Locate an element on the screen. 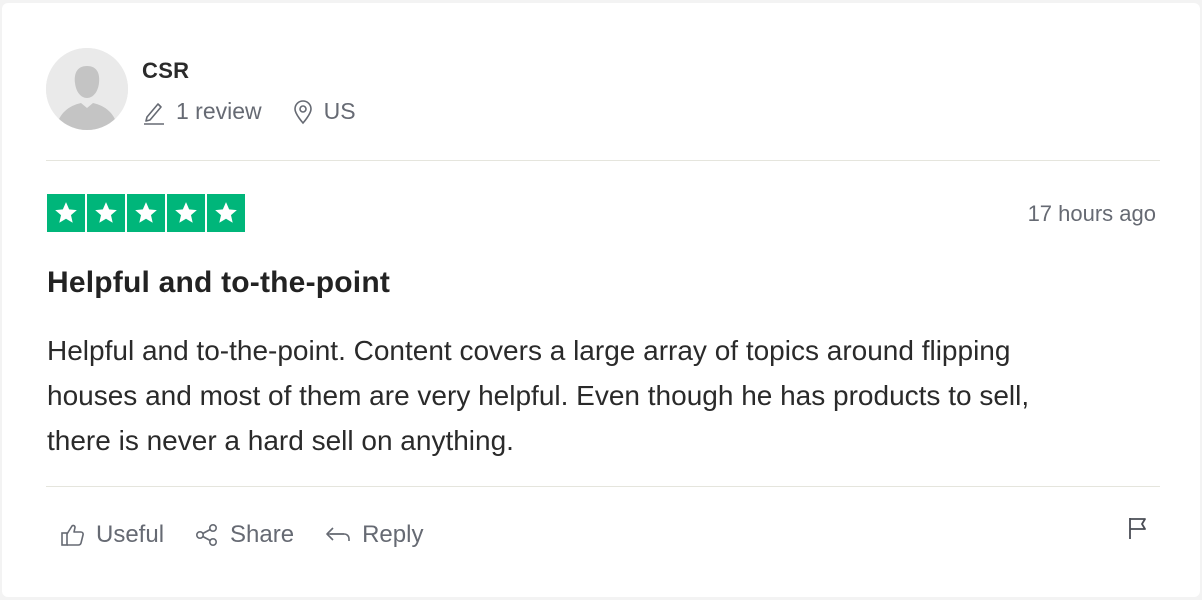 The height and width of the screenshot is (600, 1202). map-pin-icon is located at coordinates (303, 112).